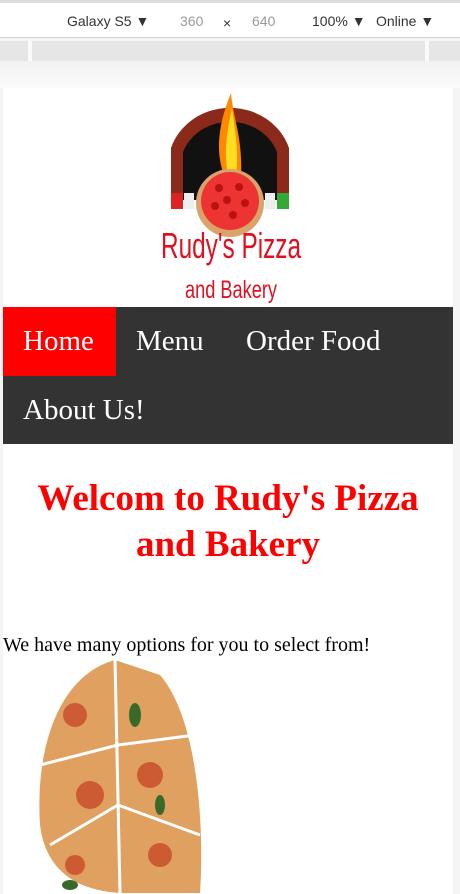 This screenshot has width=460, height=894. I want to click on network-select: Online ▼, so click(405, 21).